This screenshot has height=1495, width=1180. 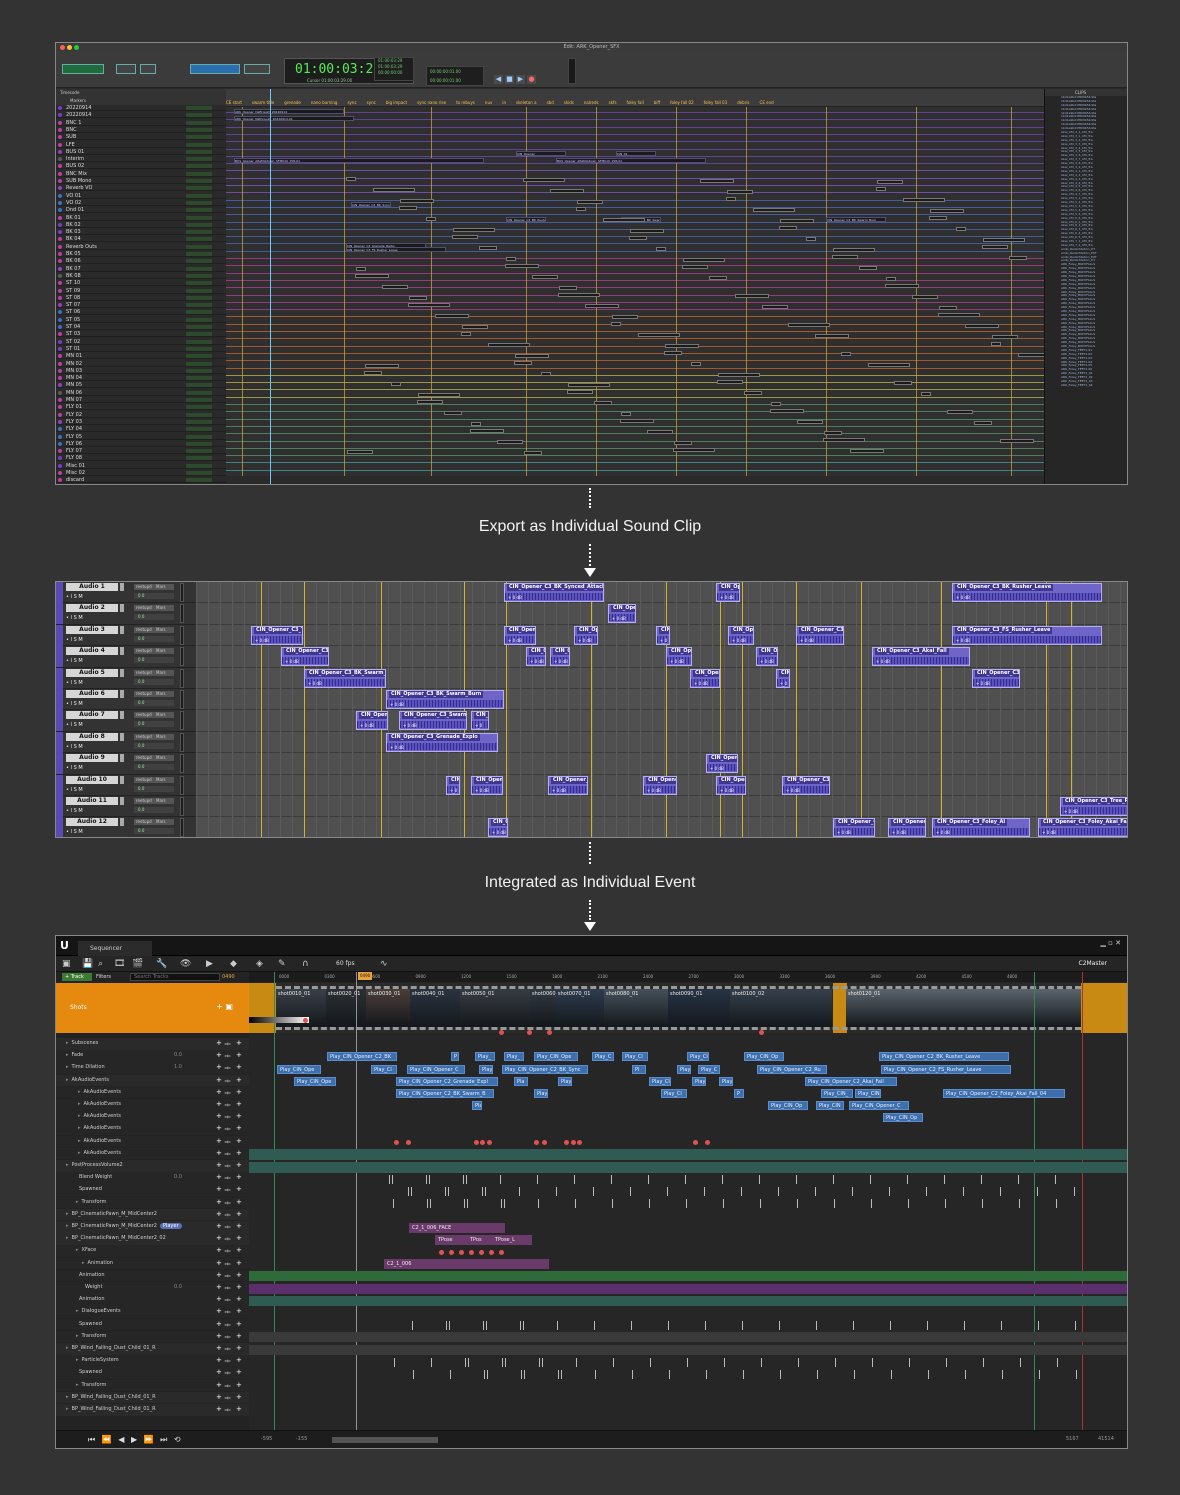 I want to click on outliner-row: ▸ XFace + ◂◆▸ +, so click(x=152, y=1251).